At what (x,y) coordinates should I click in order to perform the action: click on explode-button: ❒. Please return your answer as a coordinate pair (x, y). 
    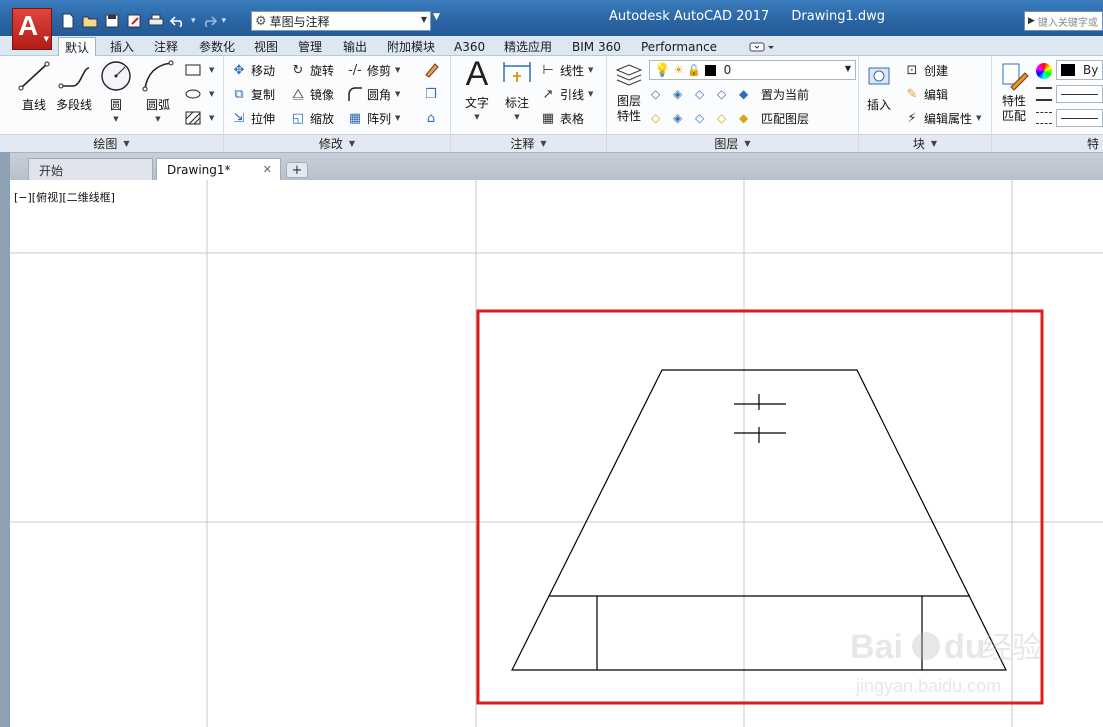
    Looking at the image, I should click on (432, 94).